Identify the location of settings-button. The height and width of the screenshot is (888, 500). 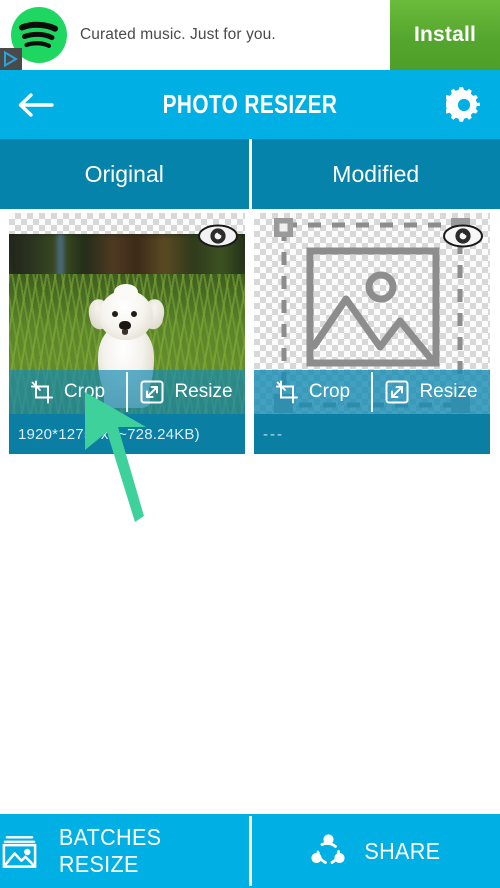
(464, 104).